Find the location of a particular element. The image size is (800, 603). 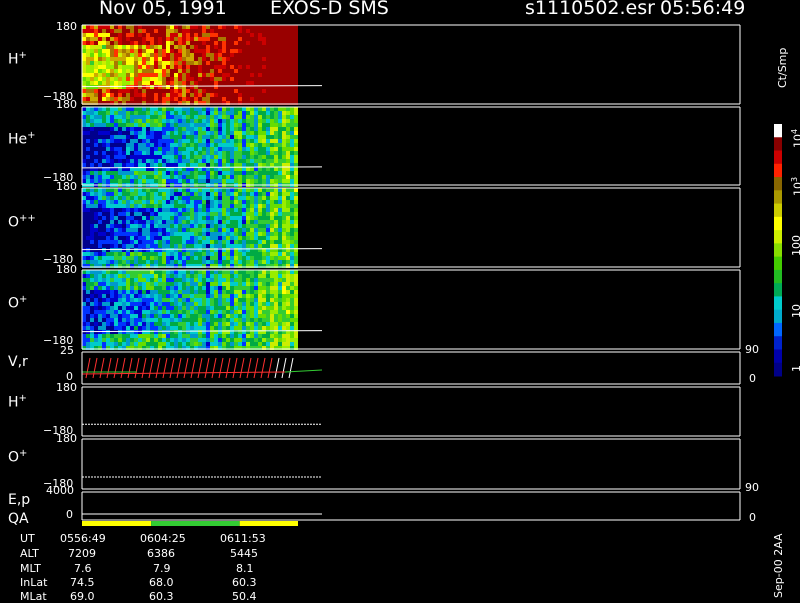

velocity-vector is located at coordinates (249, 368).